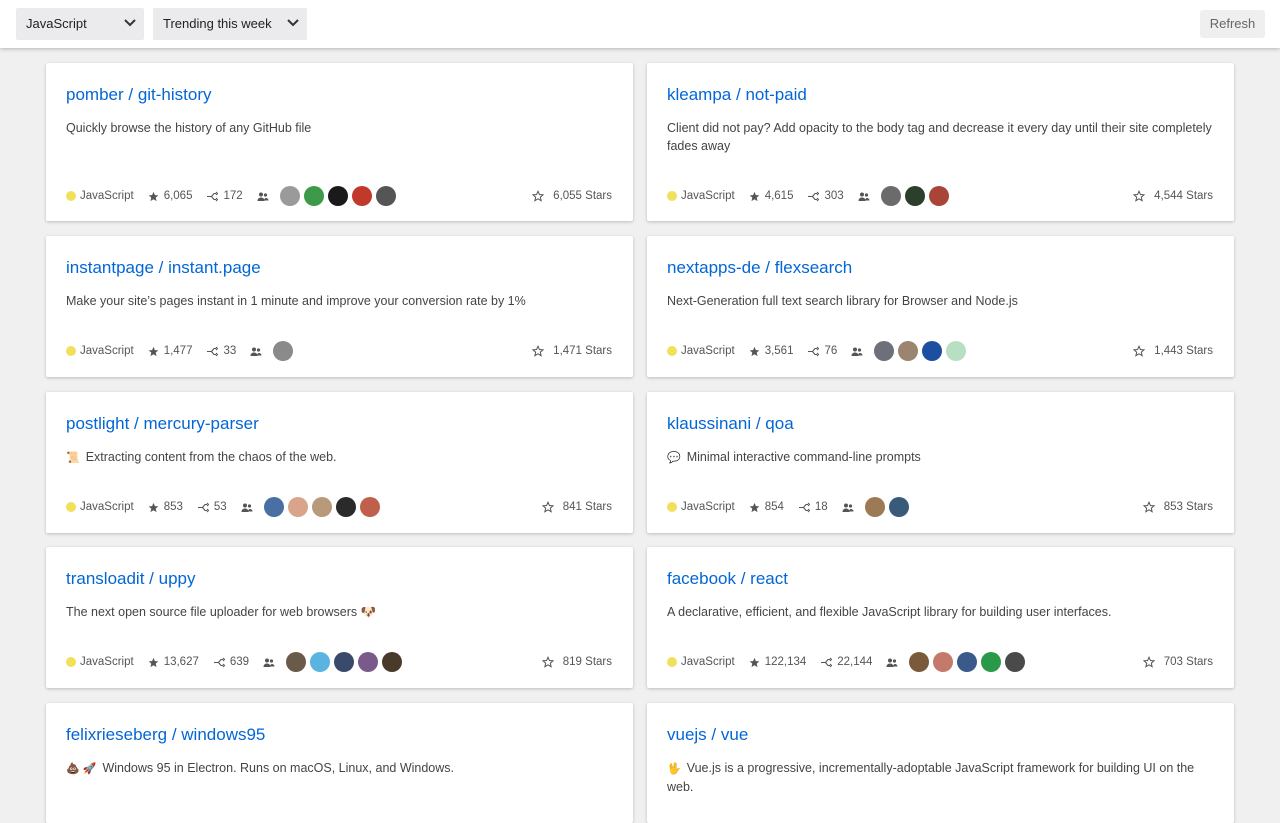 This screenshot has height=823, width=1280. I want to click on stars-period-label: 6,055 Stars, so click(582, 196).